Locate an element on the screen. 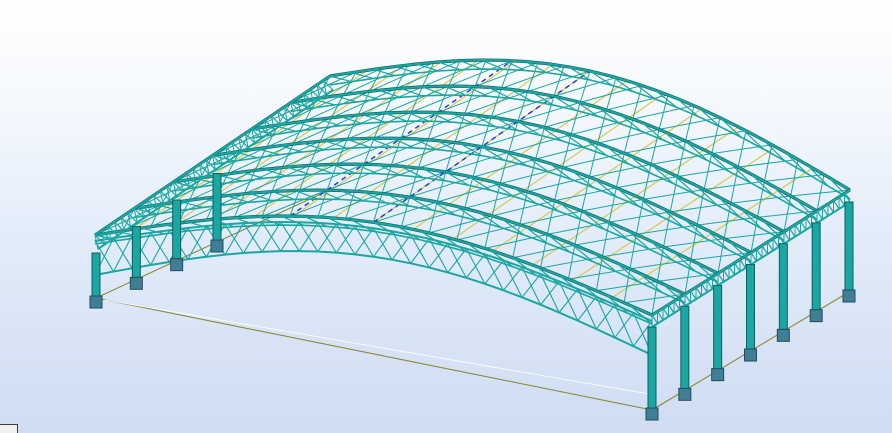  foundation-highlight is located at coordinates (380, 347).